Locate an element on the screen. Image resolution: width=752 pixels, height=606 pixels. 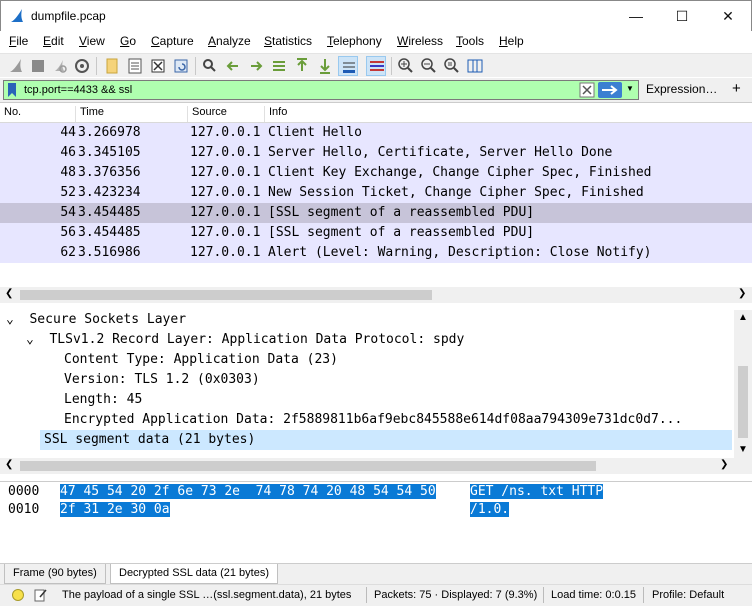
go-back-icon is located at coordinates (233, 66).